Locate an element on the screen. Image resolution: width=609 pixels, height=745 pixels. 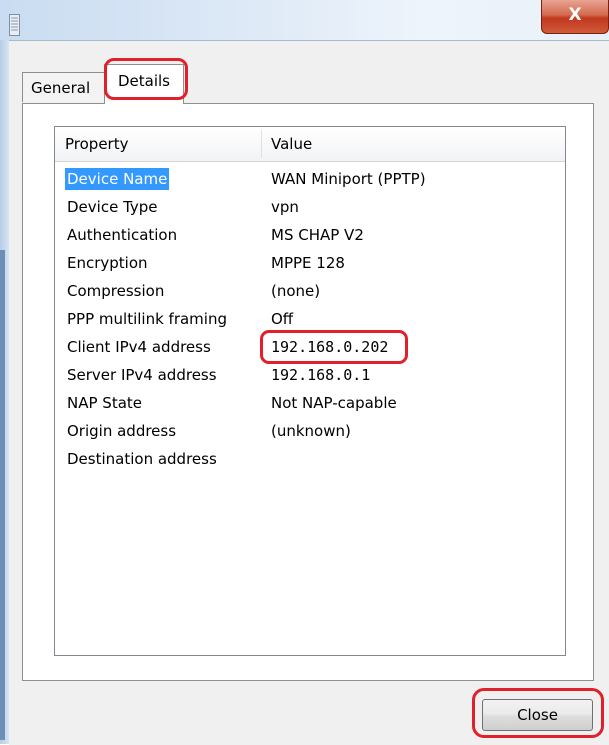
table-row: NAP State Not NAP-capable is located at coordinates (304, 405).